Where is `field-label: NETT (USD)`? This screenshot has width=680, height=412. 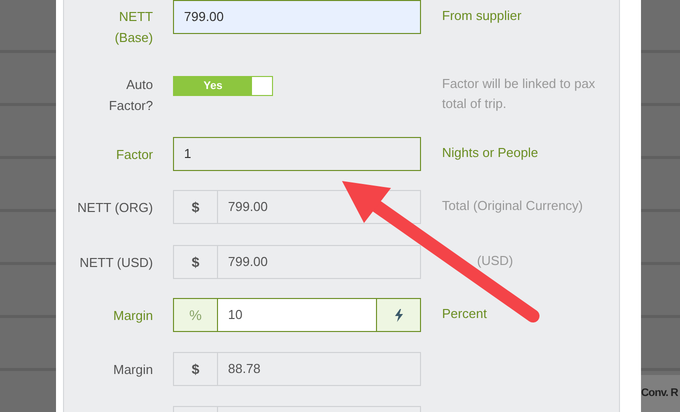 field-label: NETT (USD) is located at coordinates (116, 263).